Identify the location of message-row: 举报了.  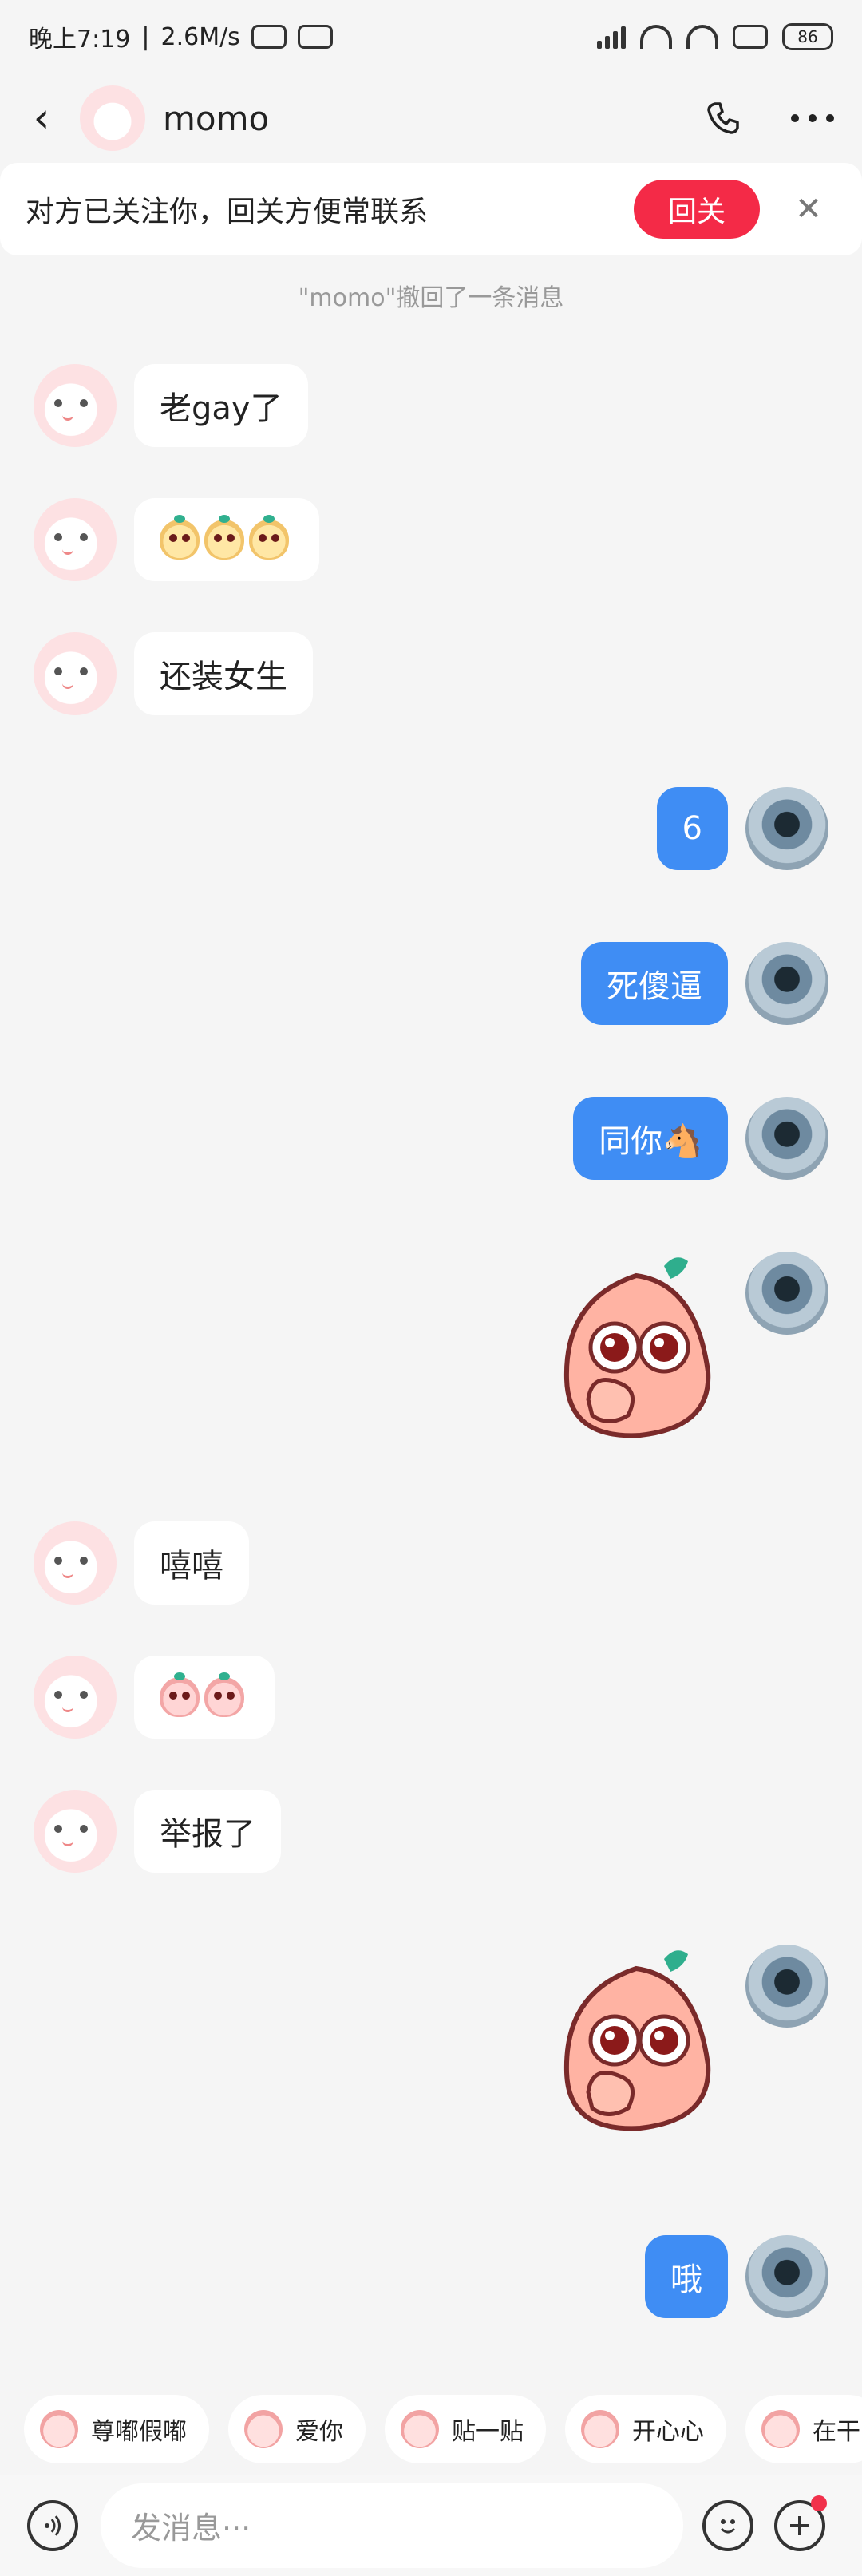
(157, 1831).